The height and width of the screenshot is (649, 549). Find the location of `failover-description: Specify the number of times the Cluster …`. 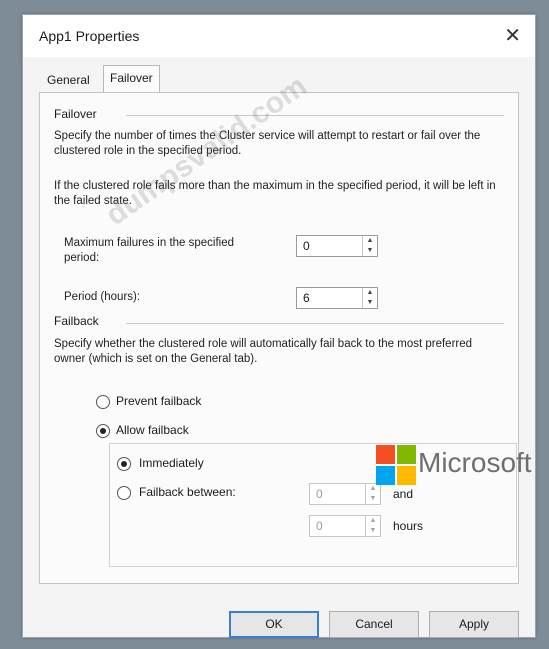

failover-description: Specify the number of times the Cluster … is located at coordinates (267, 143).